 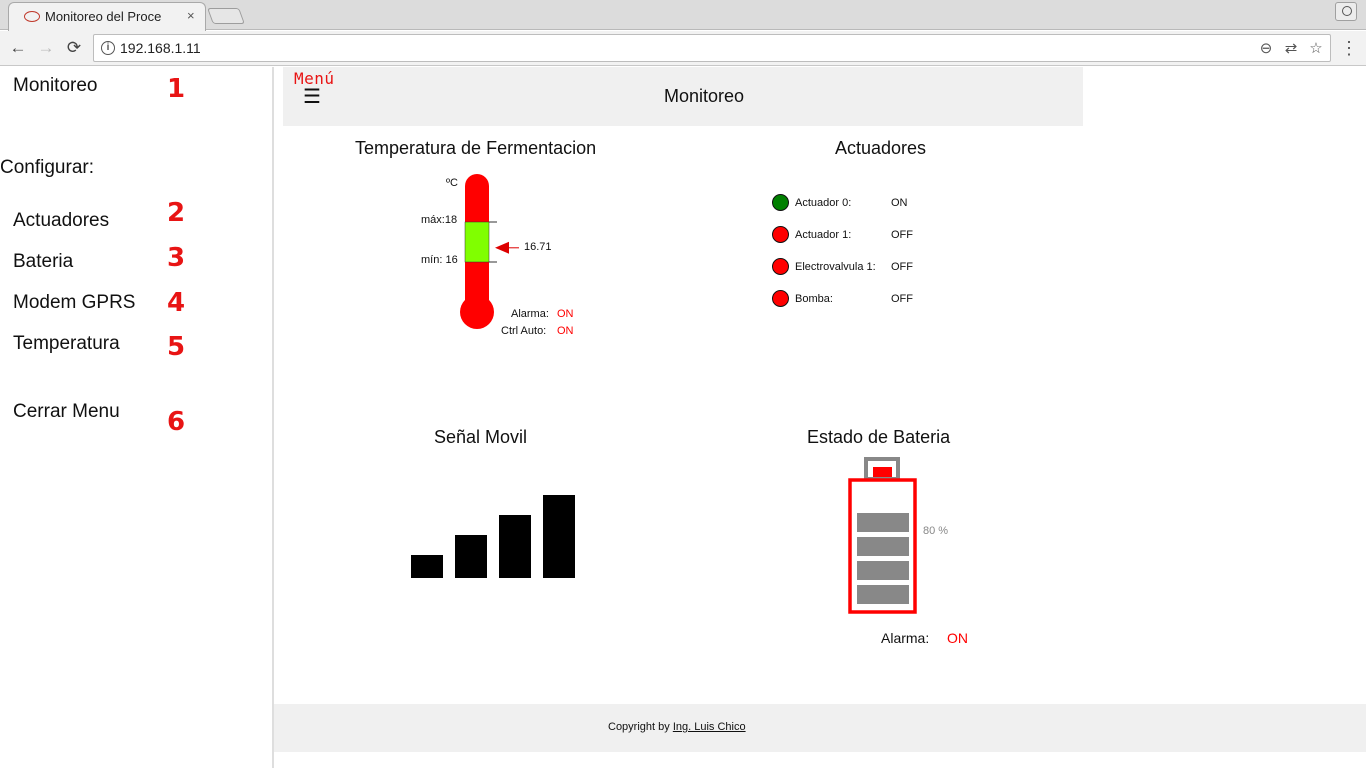 I want to click on thermometer-icon, so click(x=478, y=251).